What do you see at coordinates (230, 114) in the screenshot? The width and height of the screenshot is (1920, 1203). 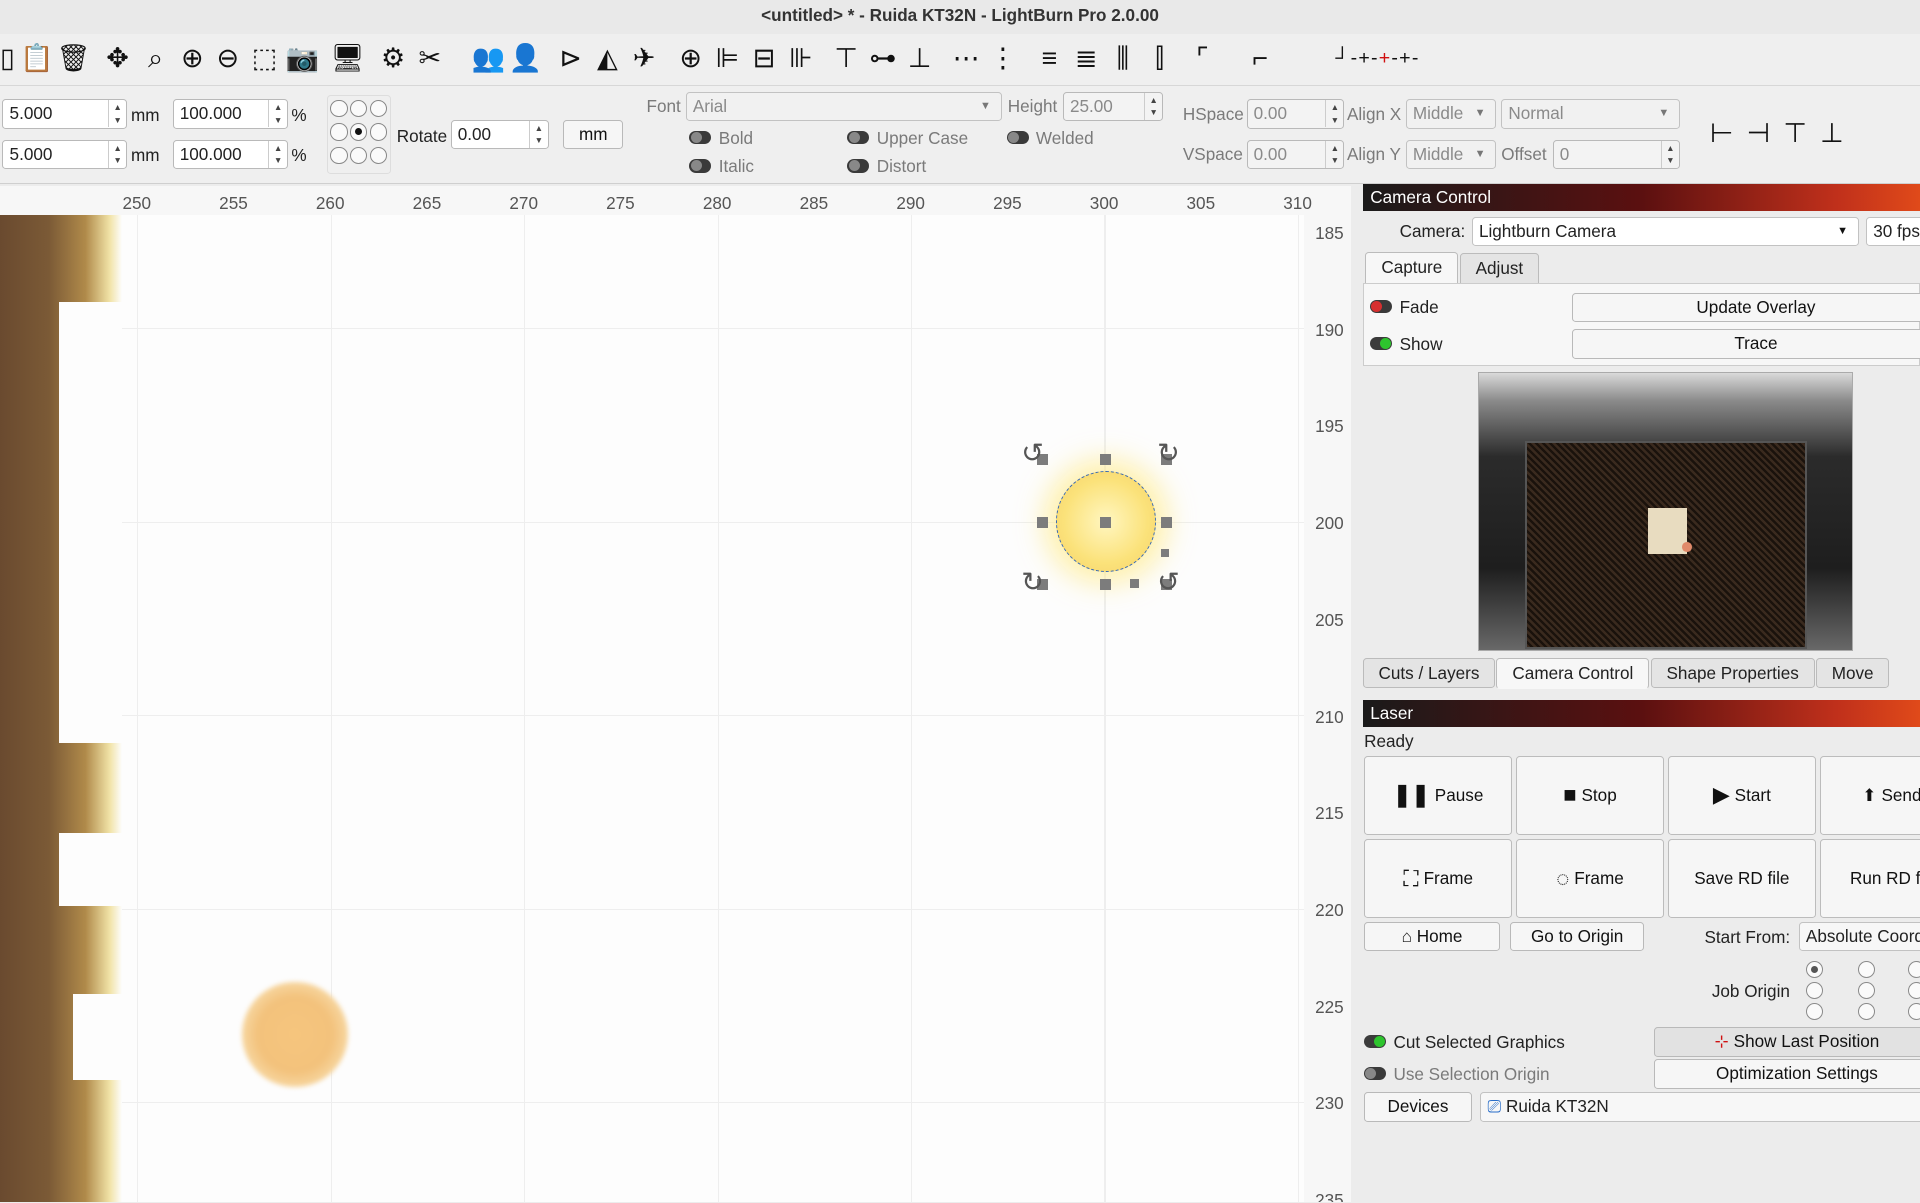 I see `width-percent-field: 100.000 ▲ ▼` at bounding box center [230, 114].